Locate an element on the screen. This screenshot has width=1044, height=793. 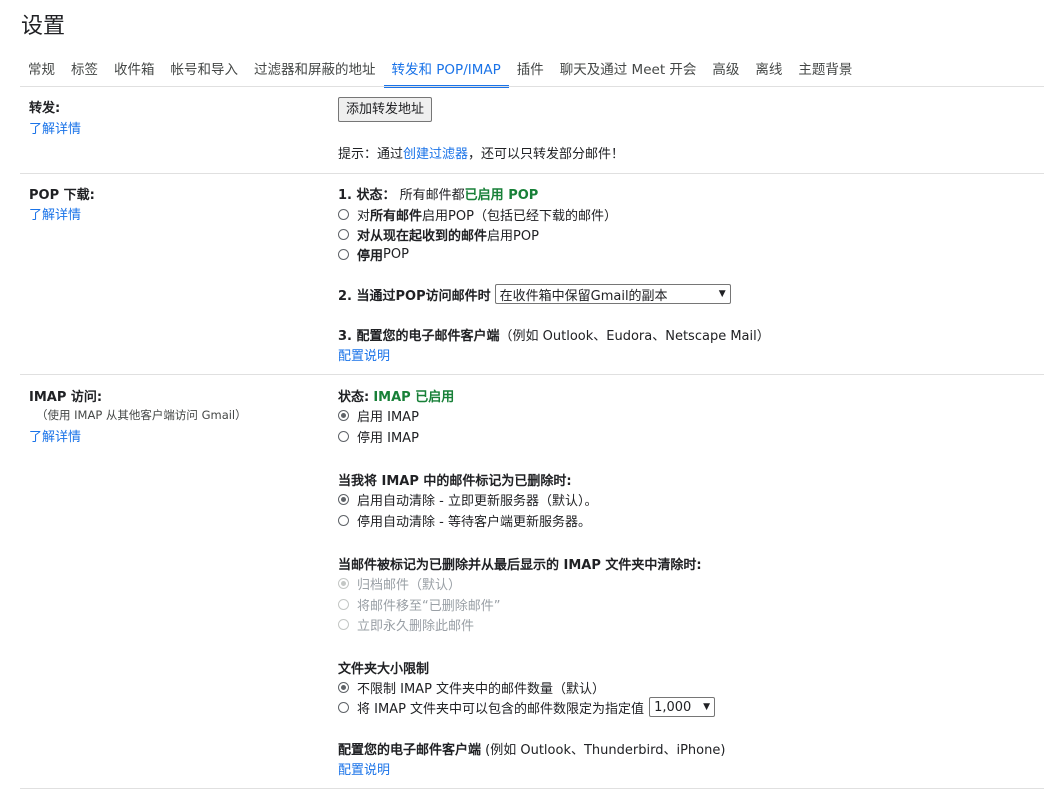
tab-filters: 过滤器和屏蔽的地址 is located at coordinates (315, 71).